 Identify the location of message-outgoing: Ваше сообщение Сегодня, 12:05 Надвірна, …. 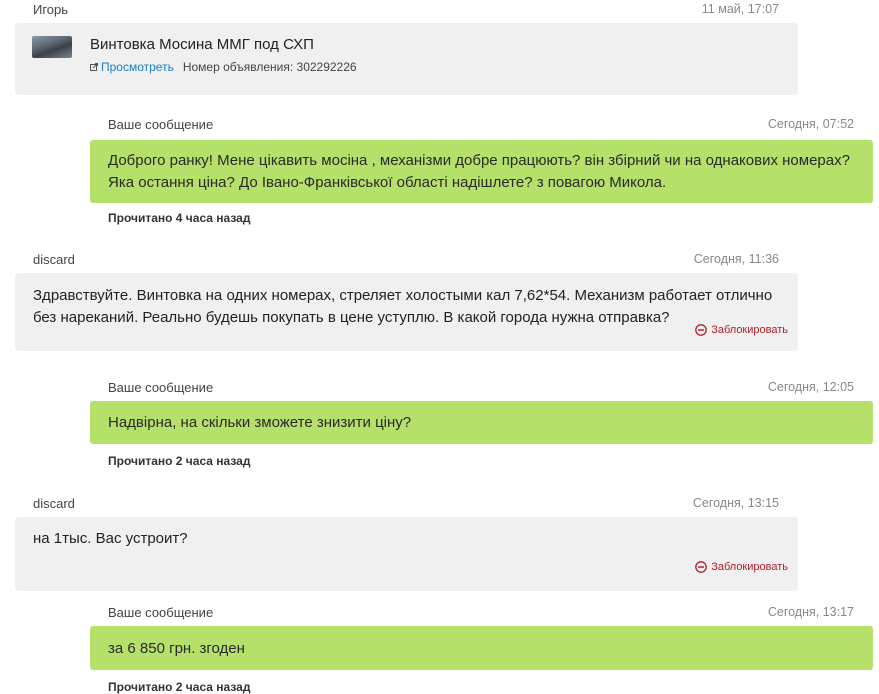
(481, 423).